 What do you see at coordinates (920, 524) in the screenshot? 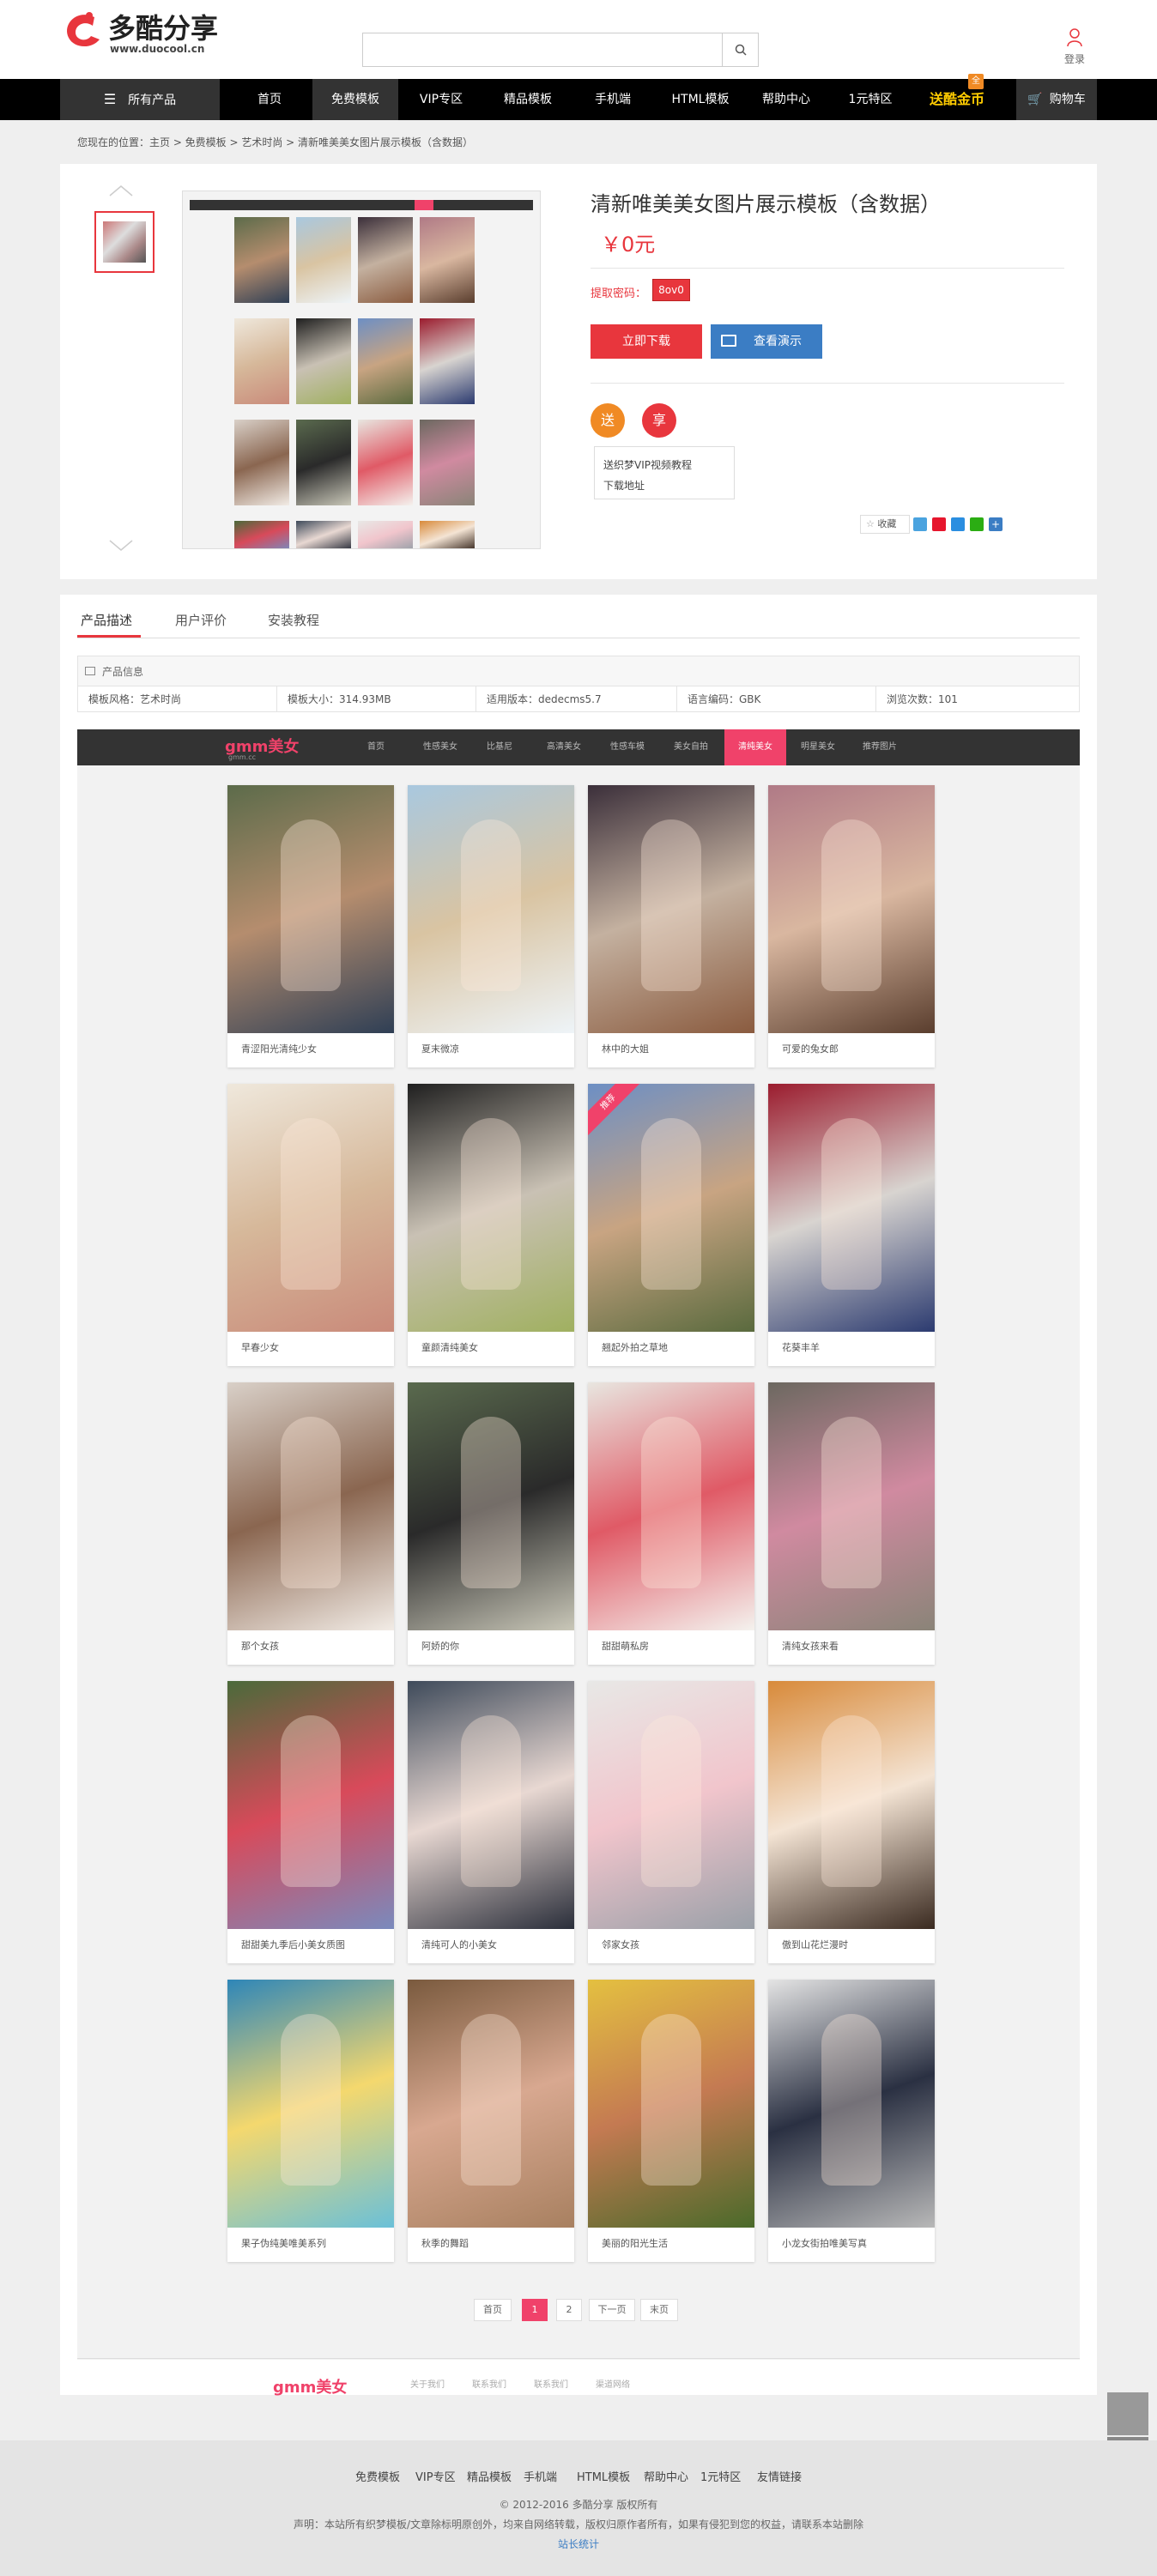
I see `share-qzone-icon` at bounding box center [920, 524].